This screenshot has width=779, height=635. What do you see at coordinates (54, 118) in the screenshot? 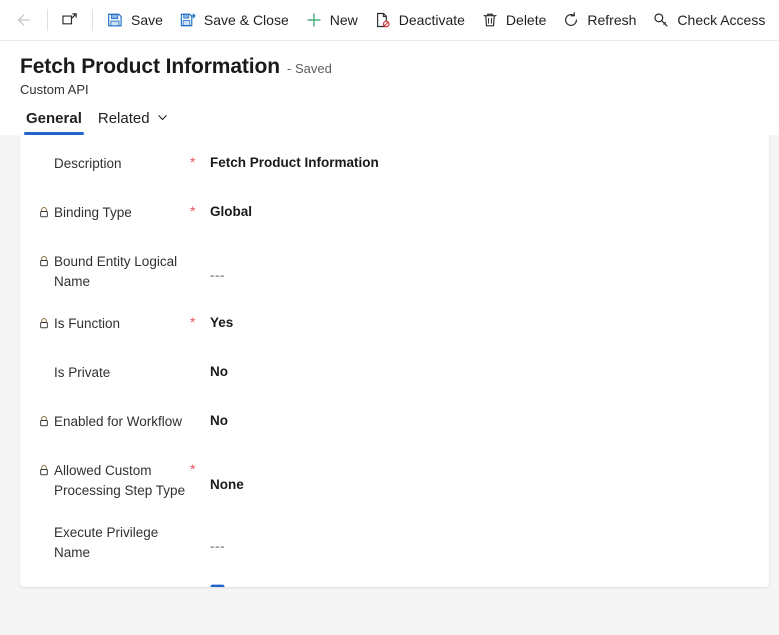
I see `tab-general-label: General` at bounding box center [54, 118].